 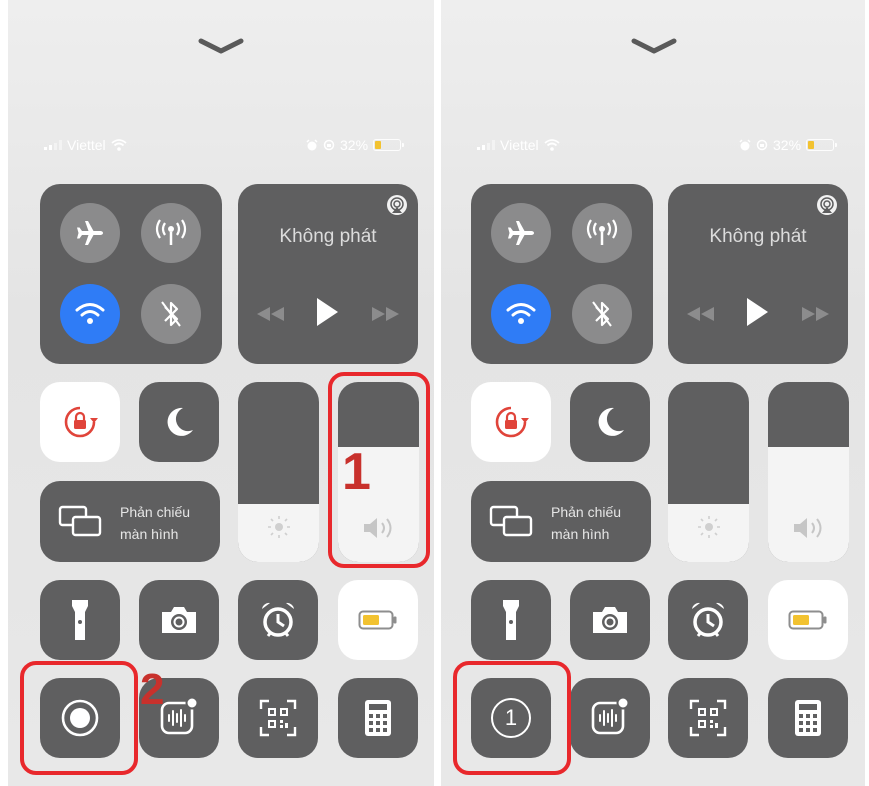 I want to click on status-bar-left: Viettel, so click(x=518, y=145).